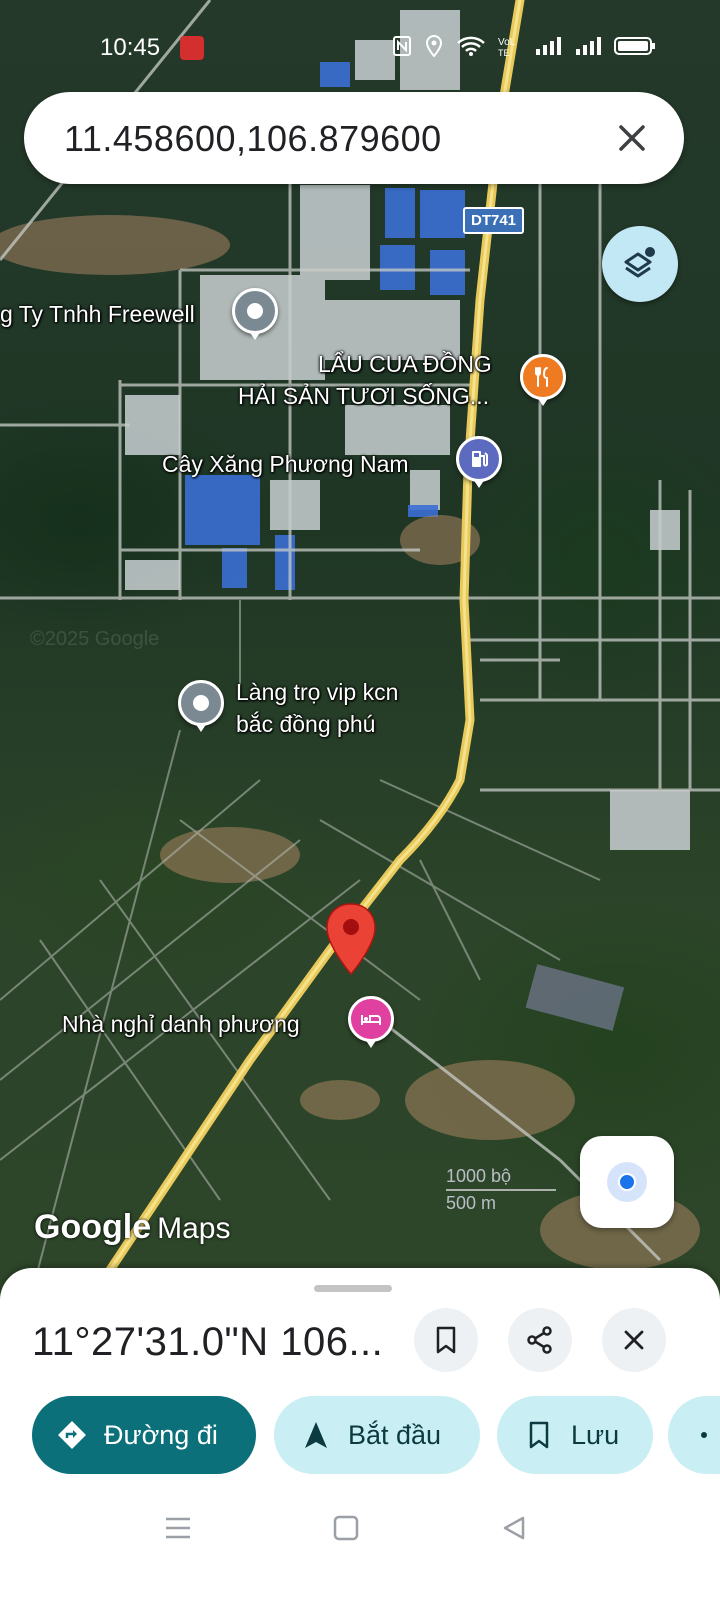 Image resolution: width=720 pixels, height=1600 pixels. I want to click on hotel-icon, so click(371, 1022).